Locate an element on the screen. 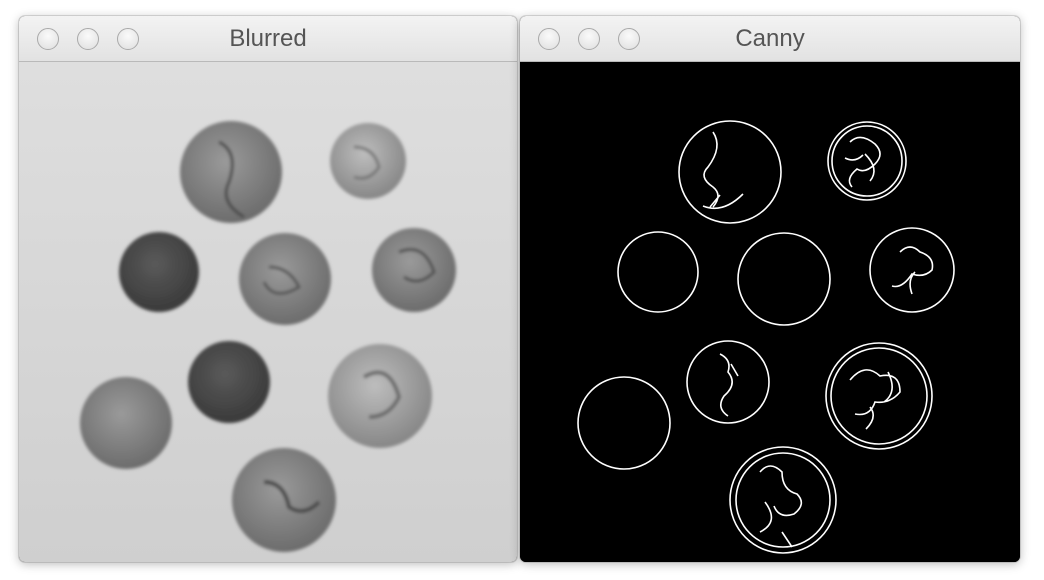 This screenshot has height=580, width=1044. window-title: Blurred is located at coordinates (268, 38).